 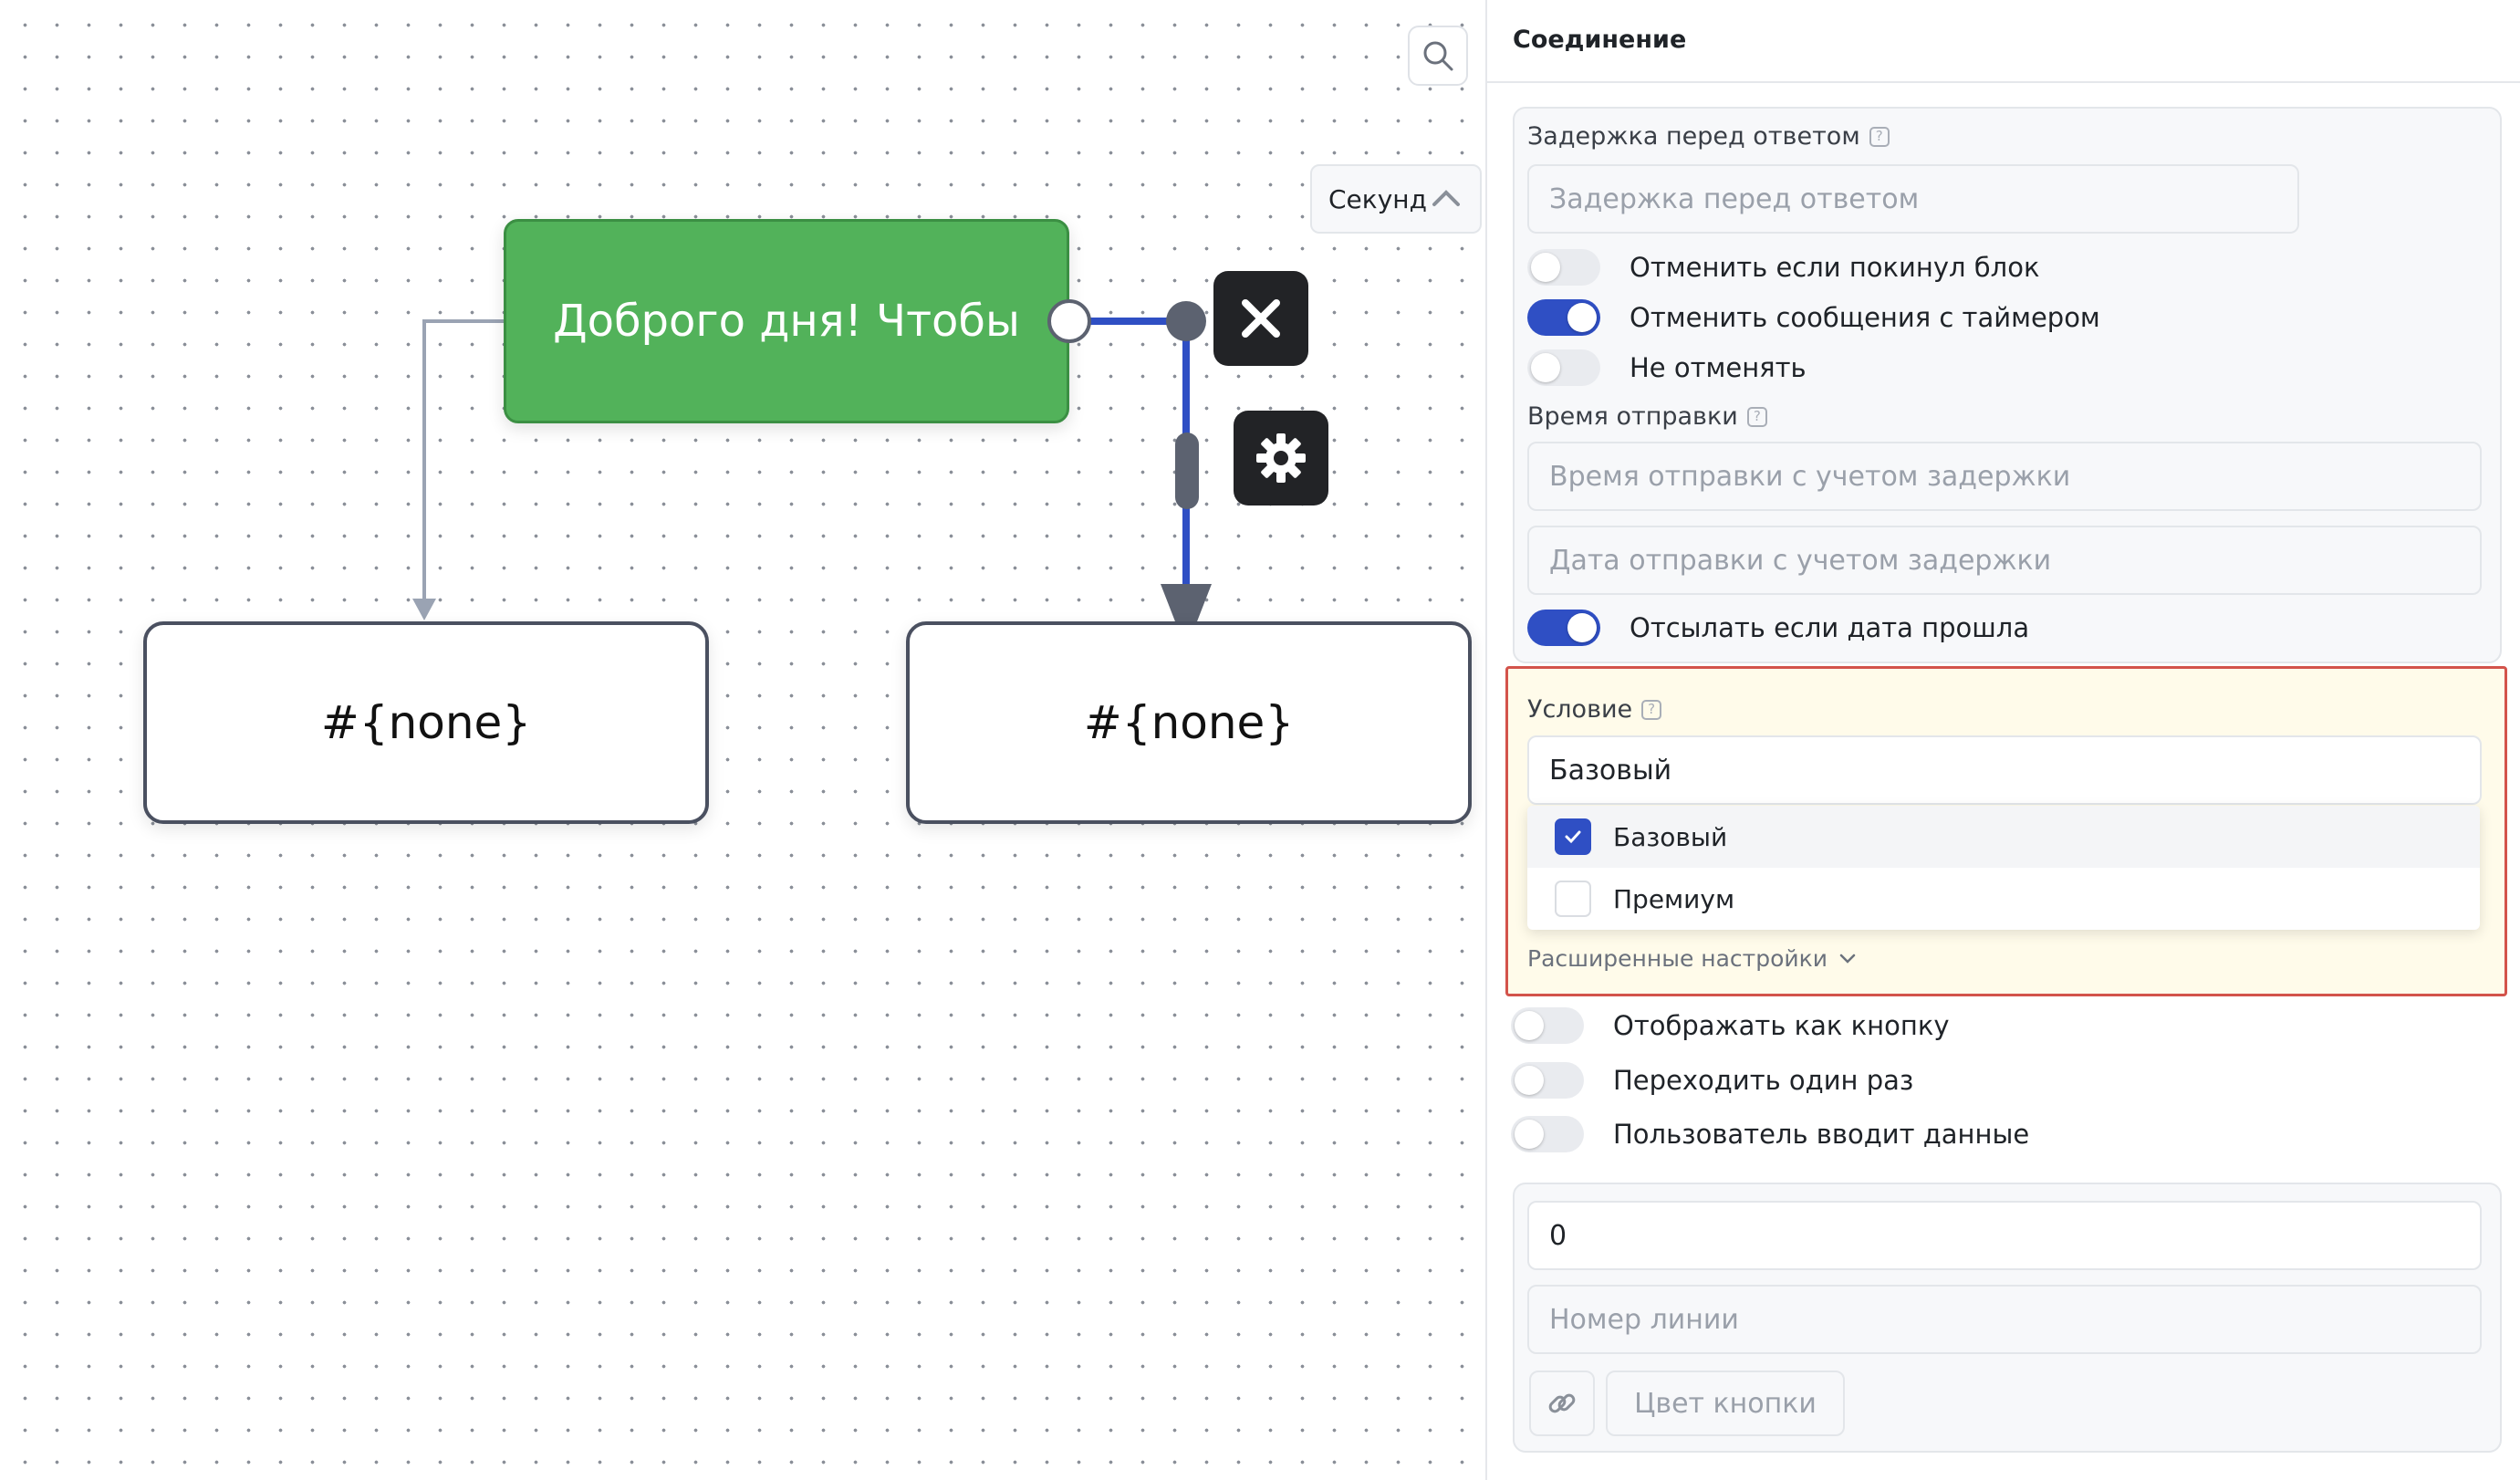 What do you see at coordinates (1186, 321) in the screenshot?
I see `edge-bend-handle` at bounding box center [1186, 321].